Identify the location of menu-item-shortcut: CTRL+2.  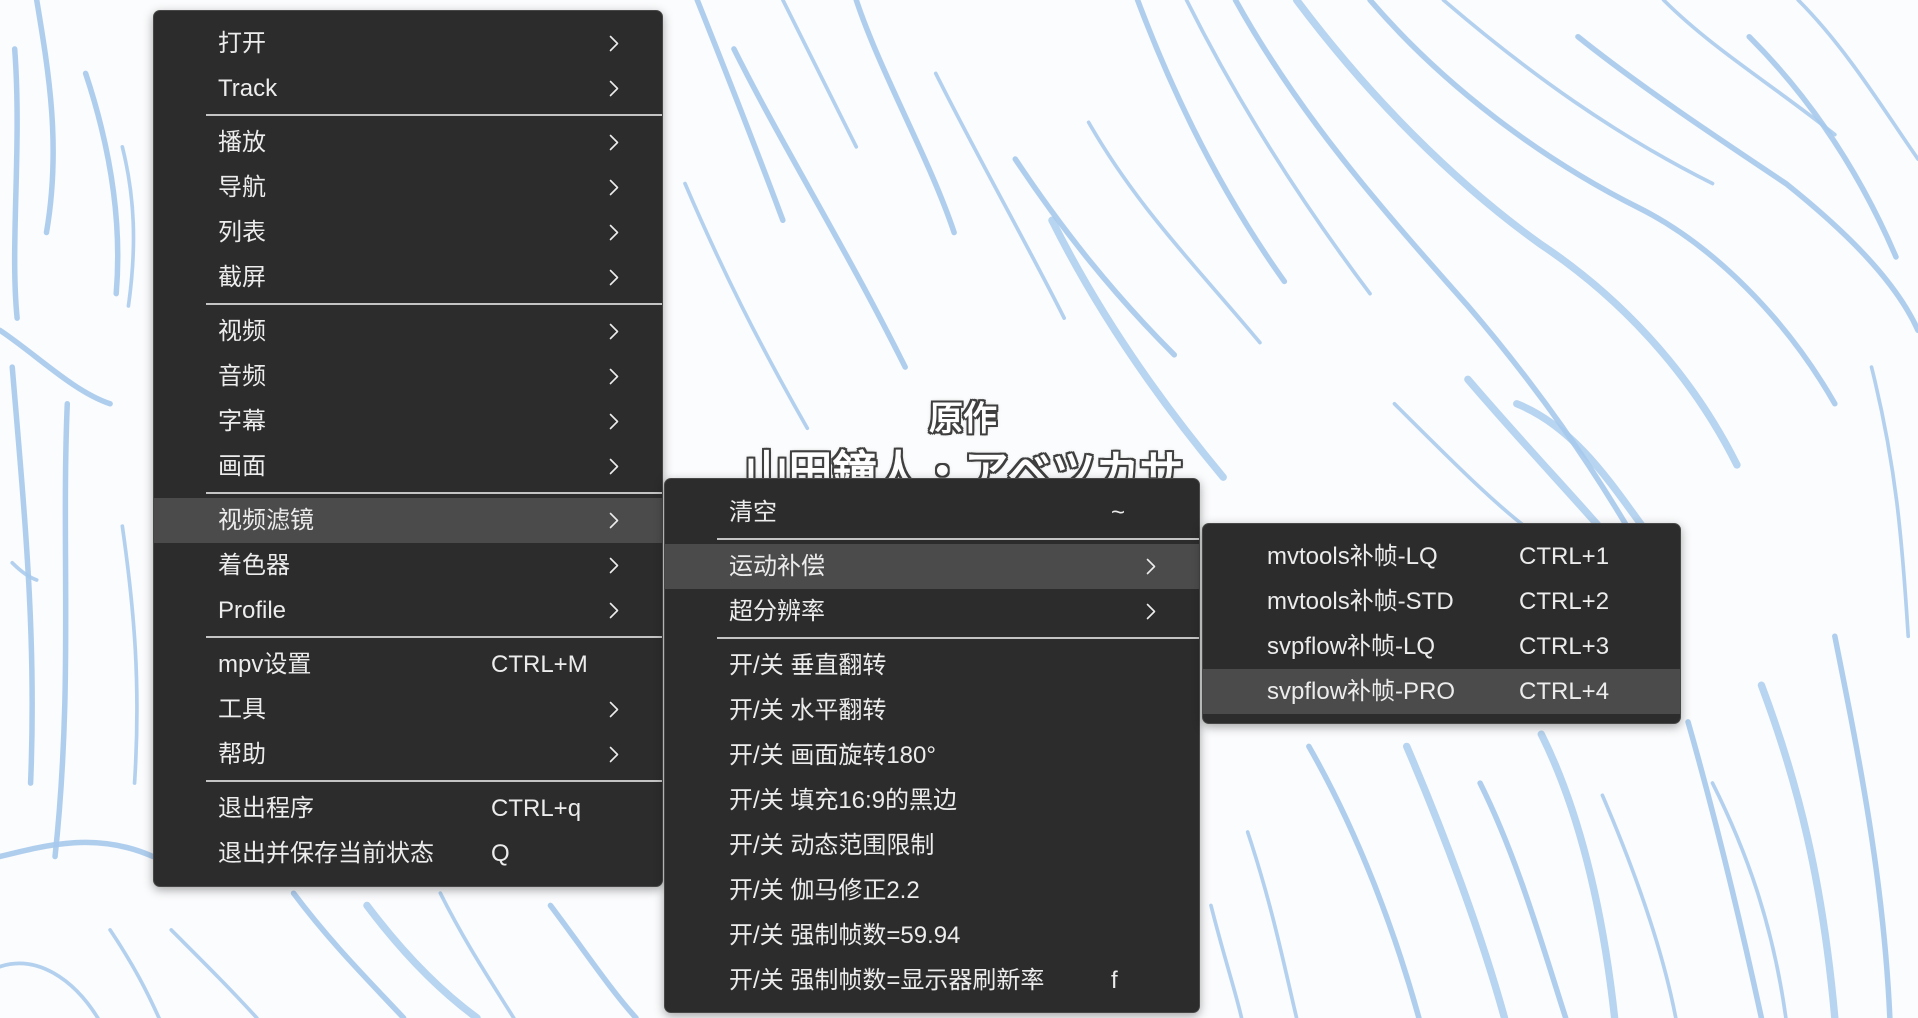
(1564, 601).